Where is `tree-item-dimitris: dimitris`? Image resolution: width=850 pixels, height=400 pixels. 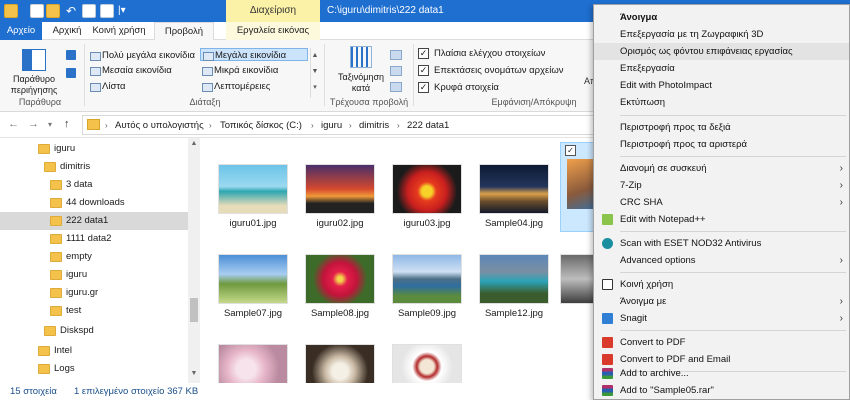
tree-item-dimitris: dimitris is located at coordinates (94, 167).